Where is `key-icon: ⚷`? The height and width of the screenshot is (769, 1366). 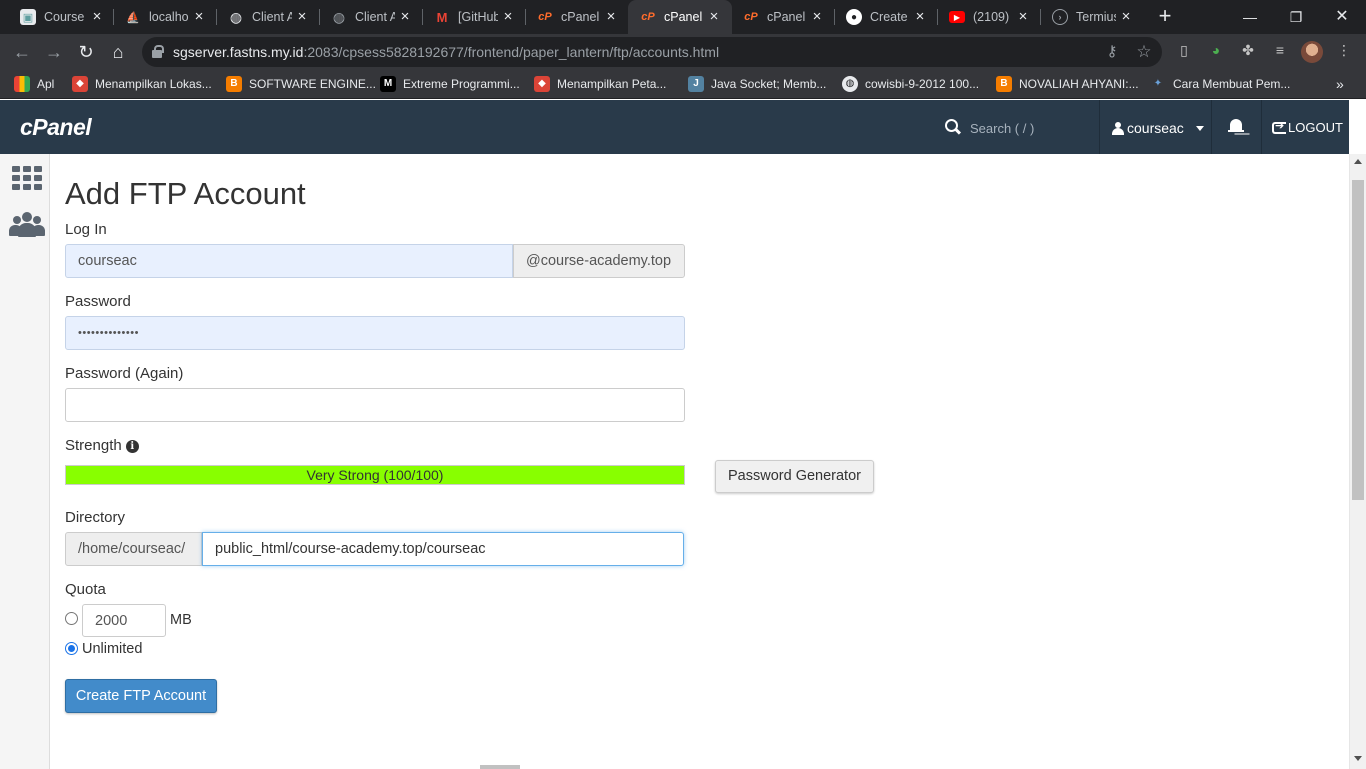
key-icon: ⚷ is located at coordinates (1112, 52).